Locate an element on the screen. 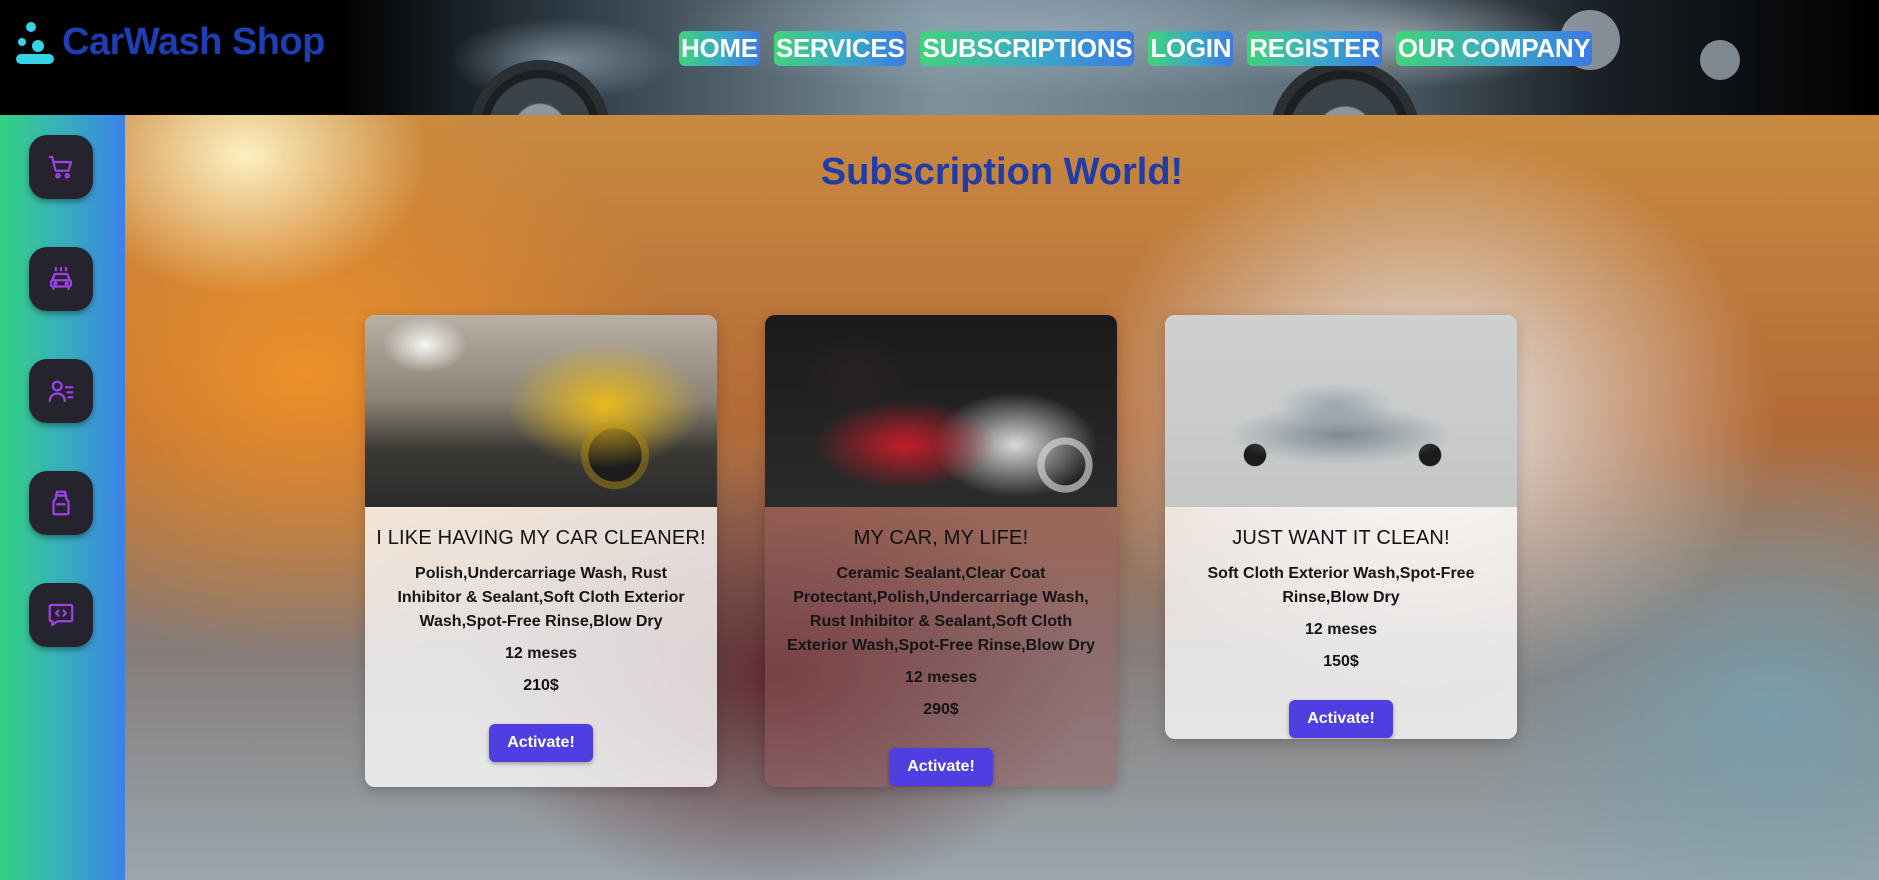 This screenshot has height=880, width=1879. sidebar-item-support is located at coordinates (61, 615).